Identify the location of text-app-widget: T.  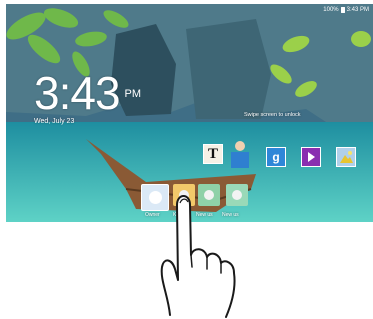
(213, 154).